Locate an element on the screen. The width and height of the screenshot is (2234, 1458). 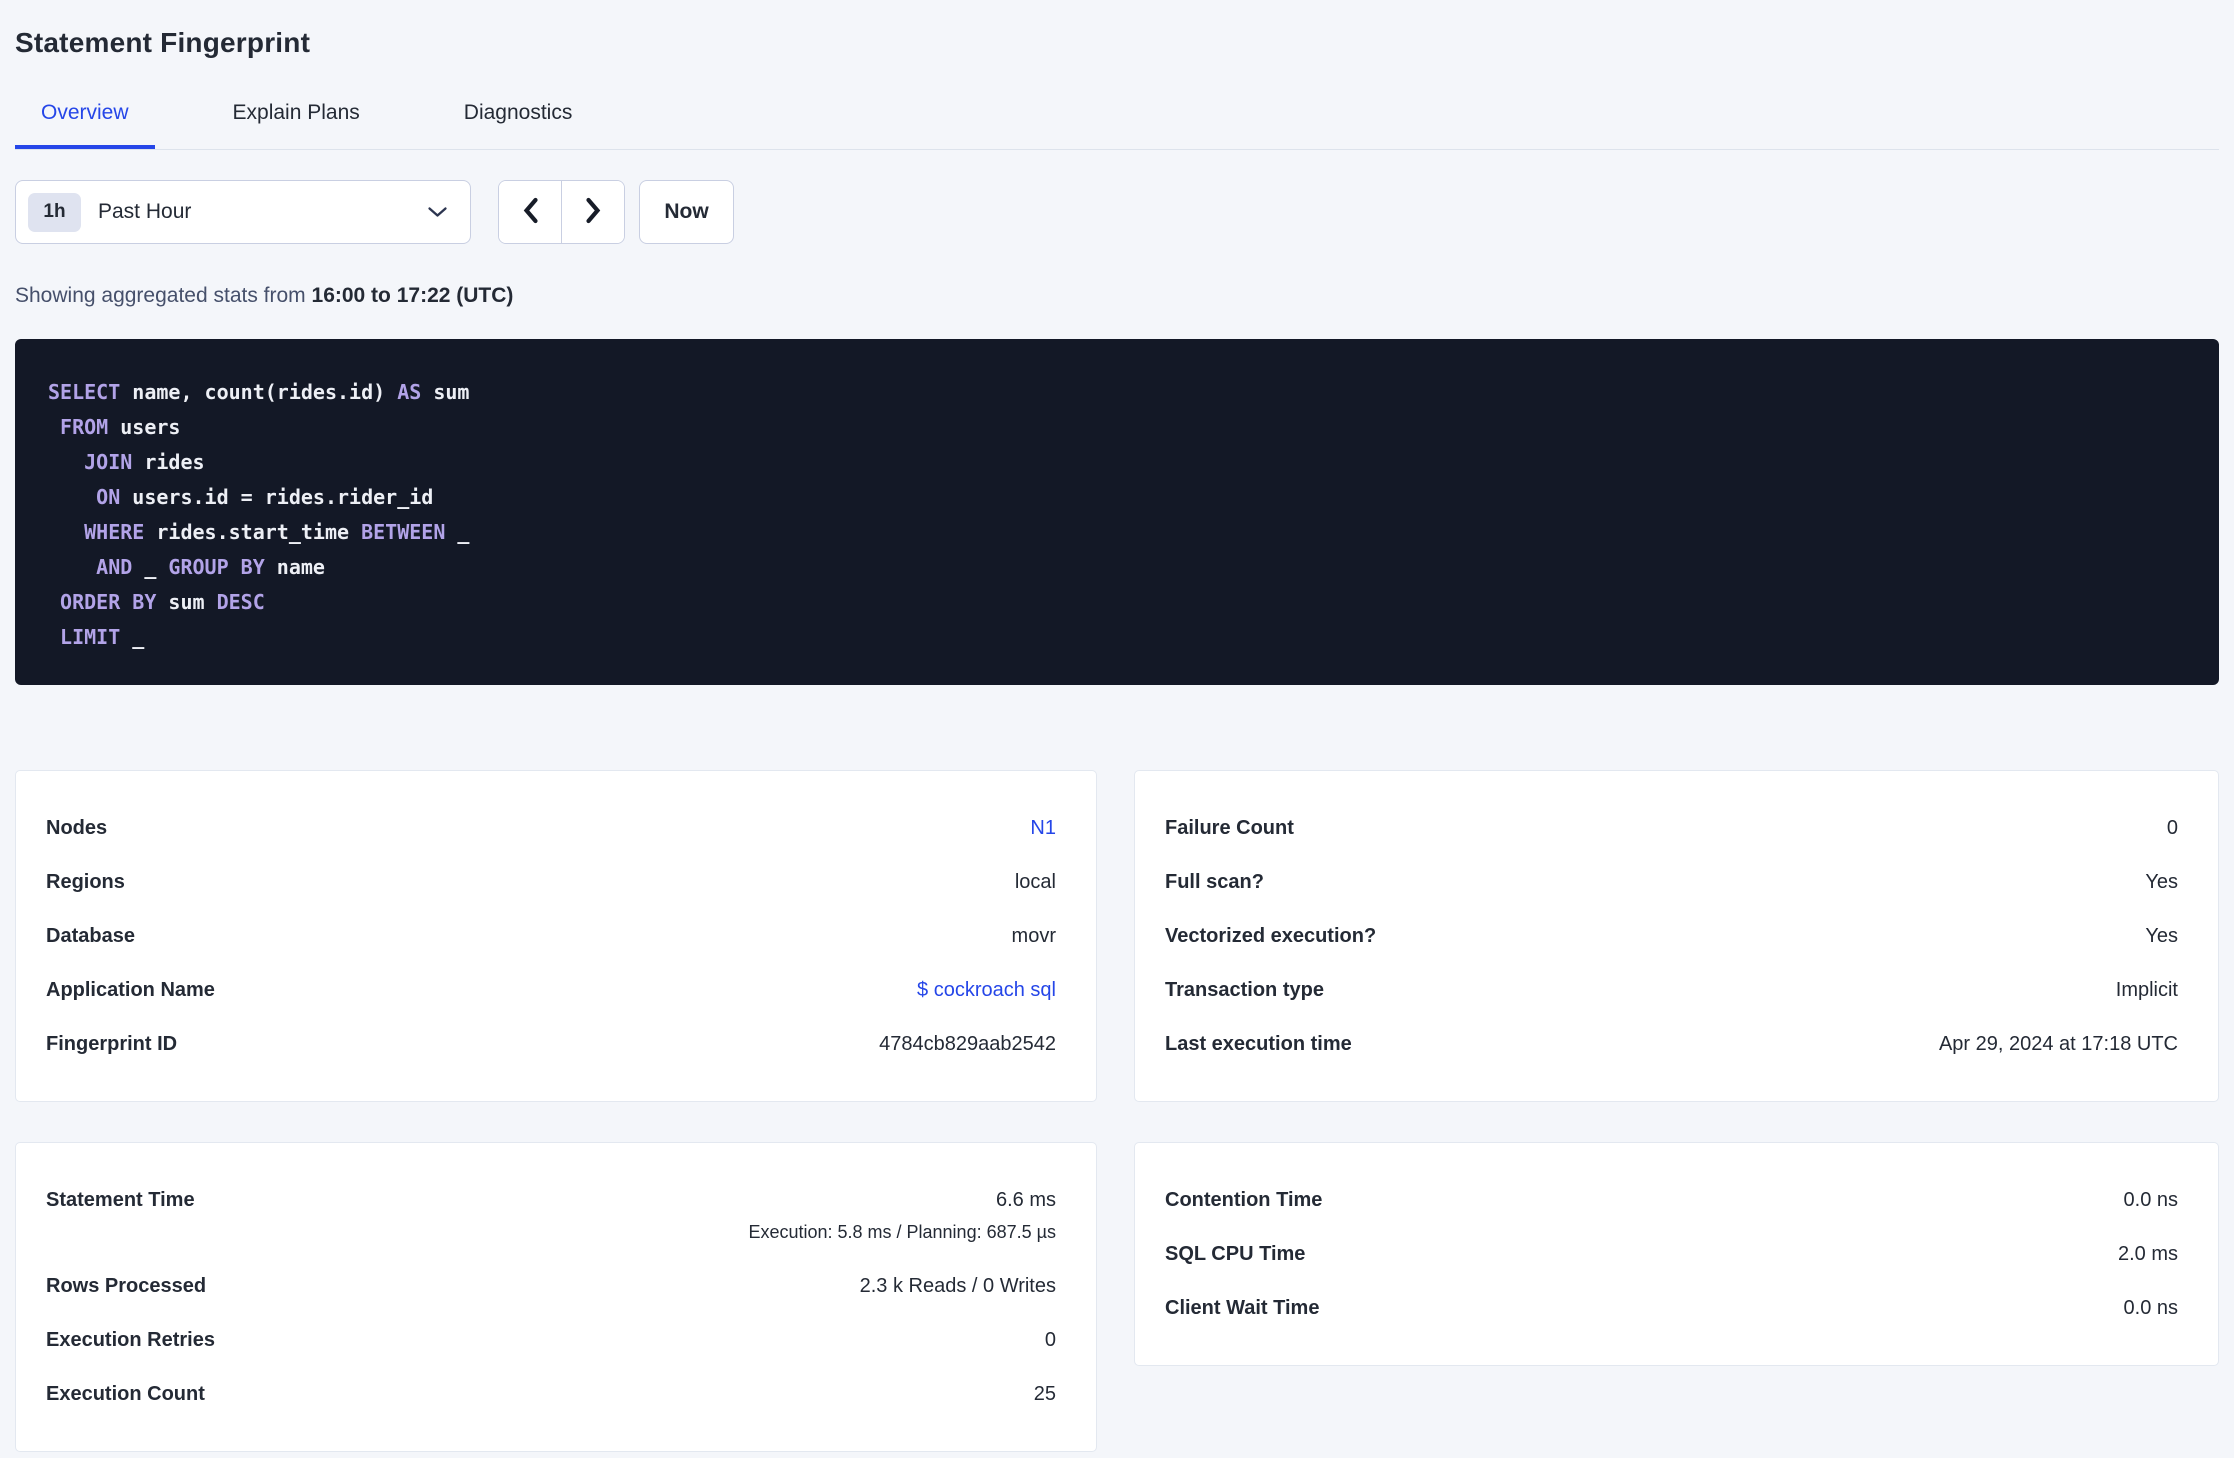
table-row: Fingerprint ID 4784cb829aab2542 is located at coordinates (551, 1044).